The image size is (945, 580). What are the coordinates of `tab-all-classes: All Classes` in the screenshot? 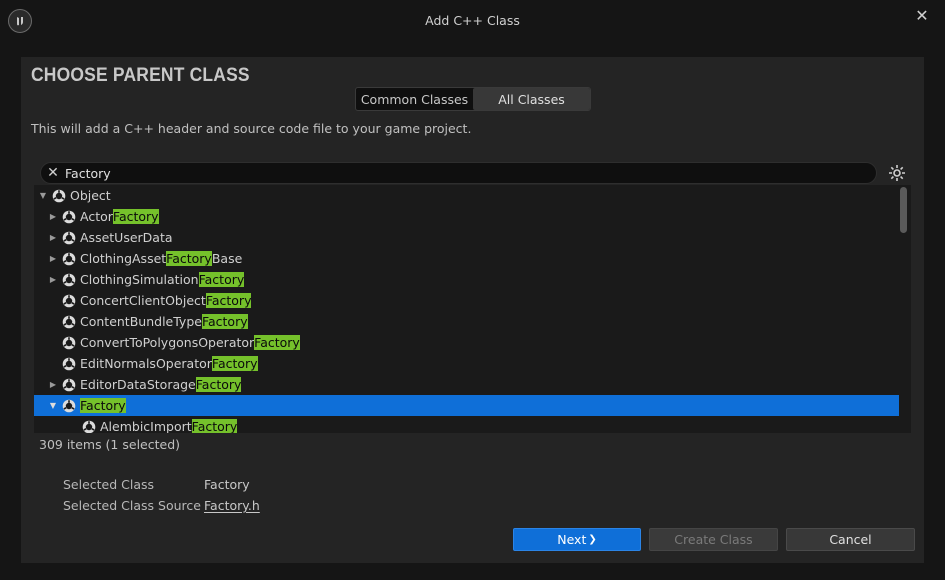 It's located at (531, 99).